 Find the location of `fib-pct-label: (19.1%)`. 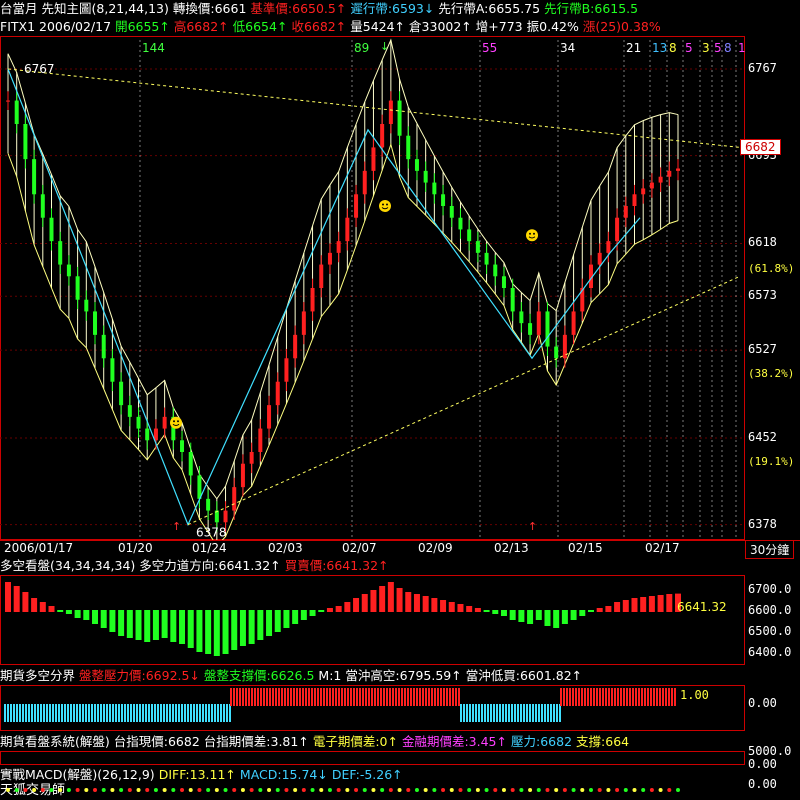

fib-pct-label: (19.1%) is located at coordinates (771, 461).